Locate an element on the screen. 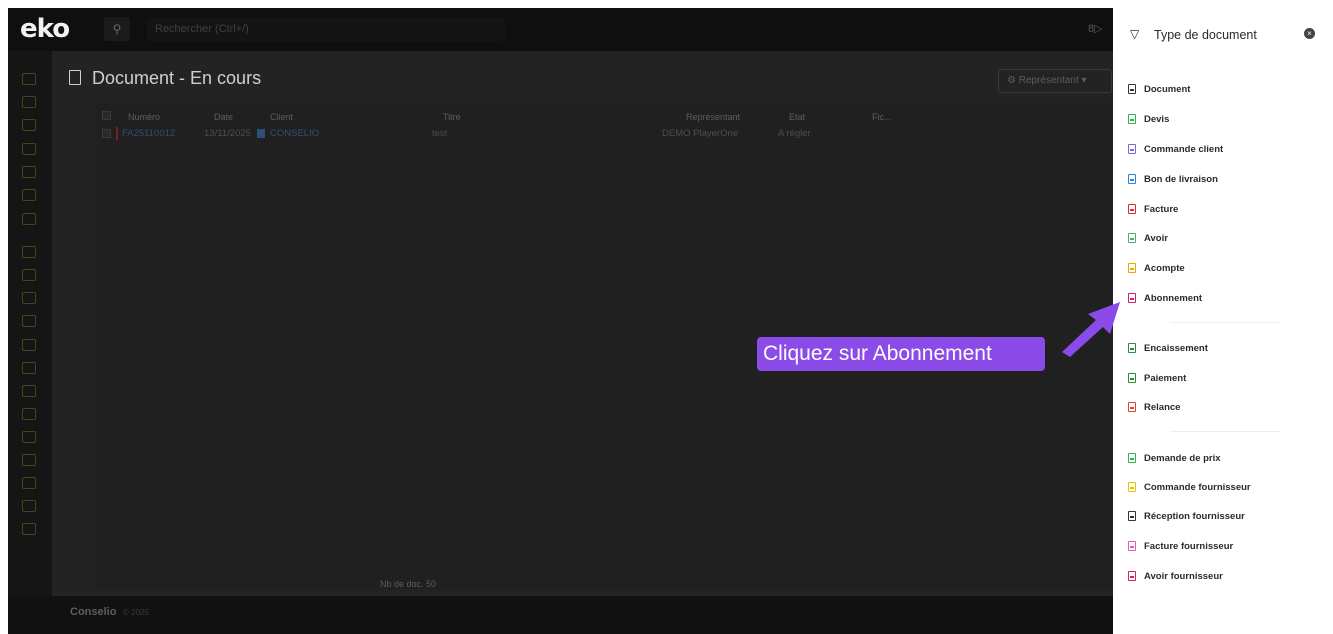  doc-type-label: Relance is located at coordinates (1162, 407).